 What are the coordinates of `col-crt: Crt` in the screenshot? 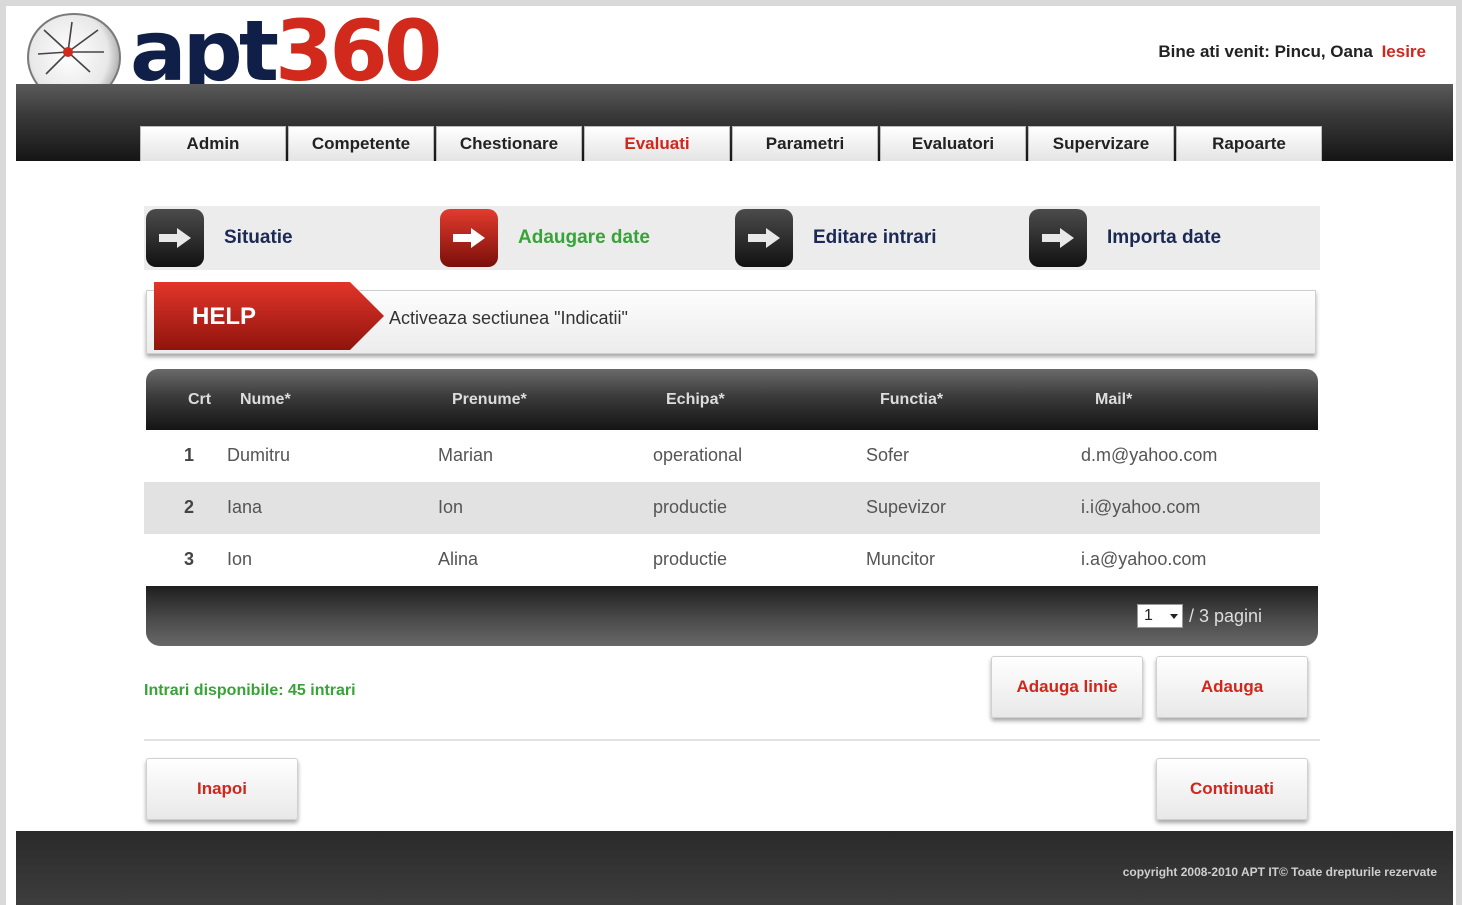 It's located at (200, 399).